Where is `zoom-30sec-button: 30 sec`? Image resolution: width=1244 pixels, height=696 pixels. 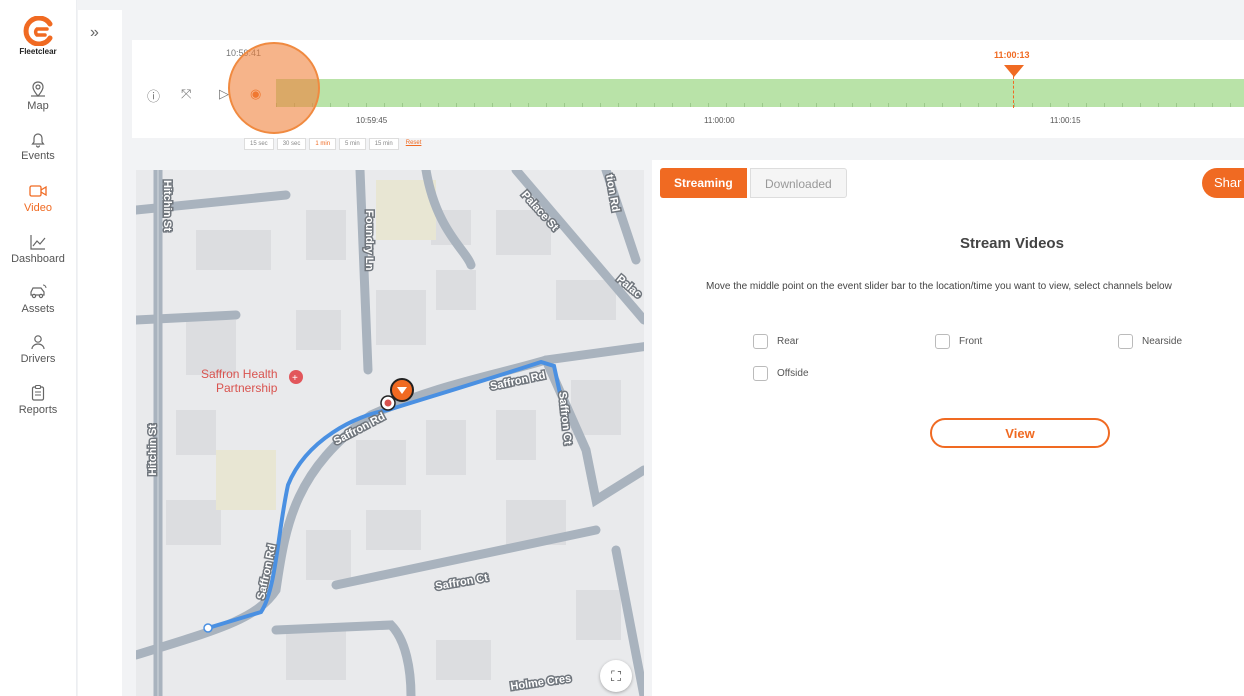 zoom-30sec-button: 30 sec is located at coordinates (291, 144).